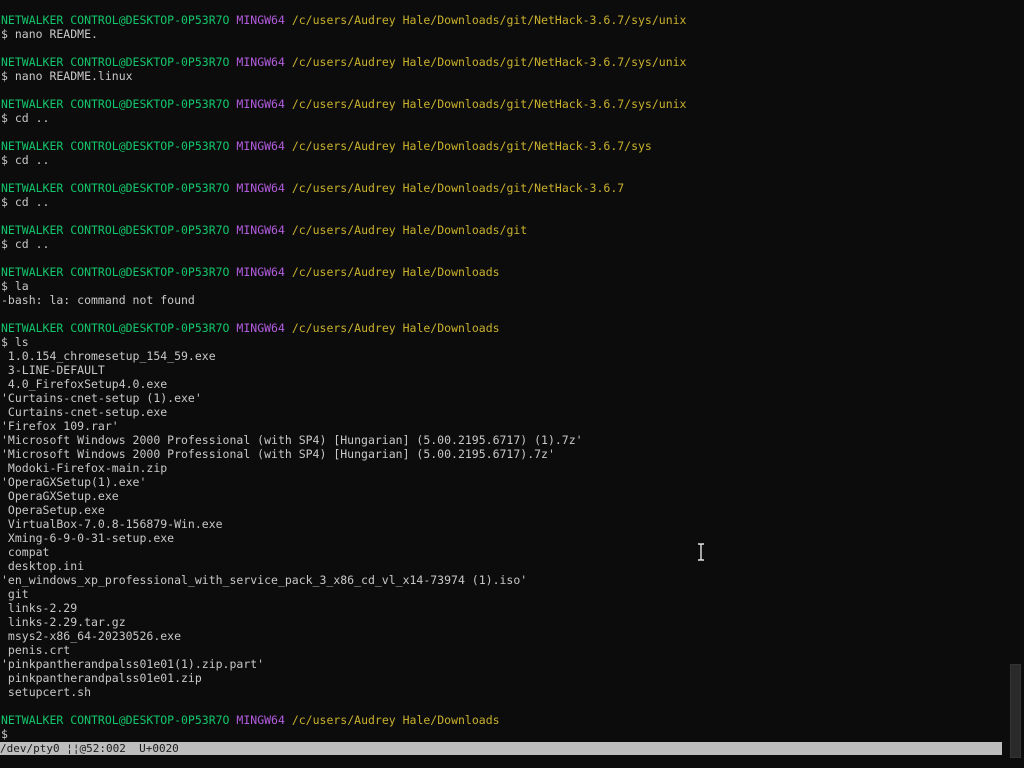 The height and width of the screenshot is (768, 1024). Describe the element at coordinates (63, 622) in the screenshot. I see `output-line: links-2.29.tar.gz` at that location.